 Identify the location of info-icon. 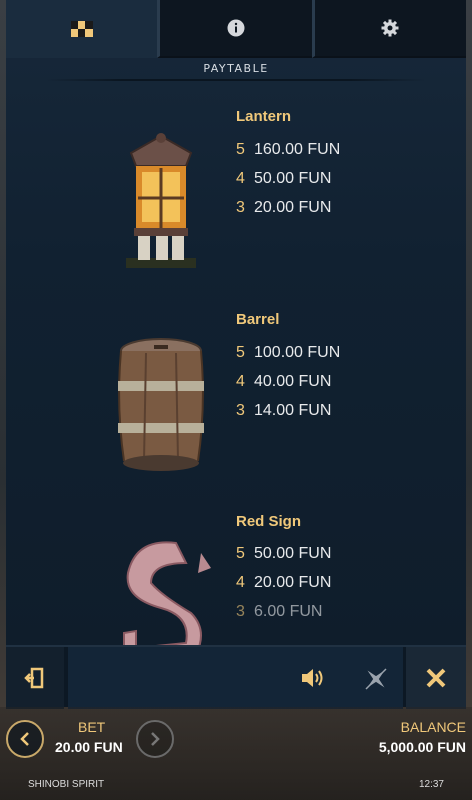
(236, 28).